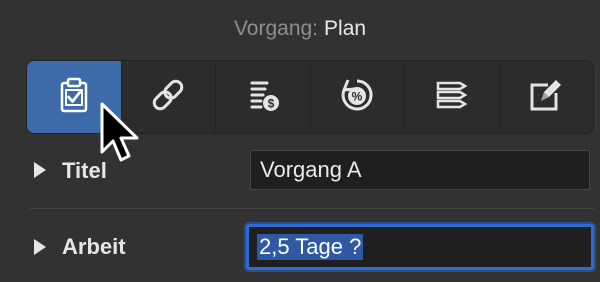 This screenshot has height=282, width=600. Describe the element at coordinates (94, 246) in the screenshot. I see `work-field-label: Arbeit` at that location.